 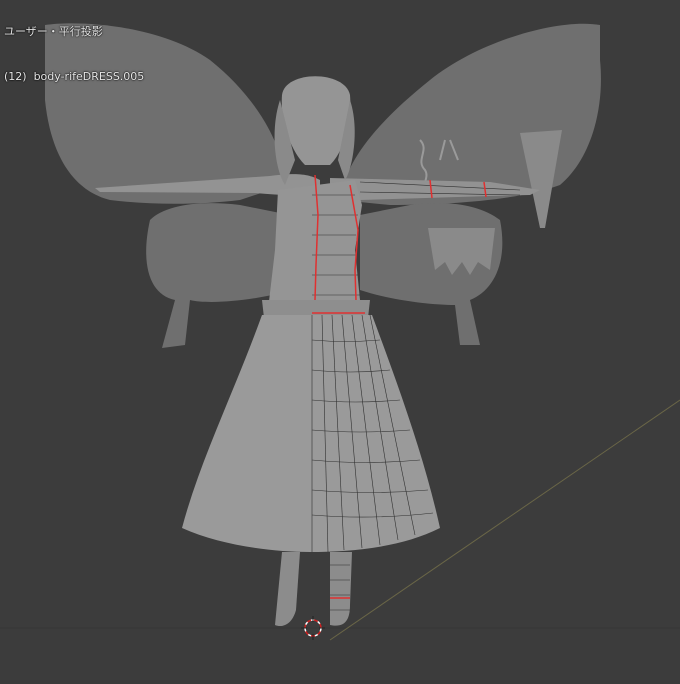 I want to click on viewport-overlay-info: ユーザー・平行投影 (12) body-rifeDRESS.005, so click(x=74, y=57).